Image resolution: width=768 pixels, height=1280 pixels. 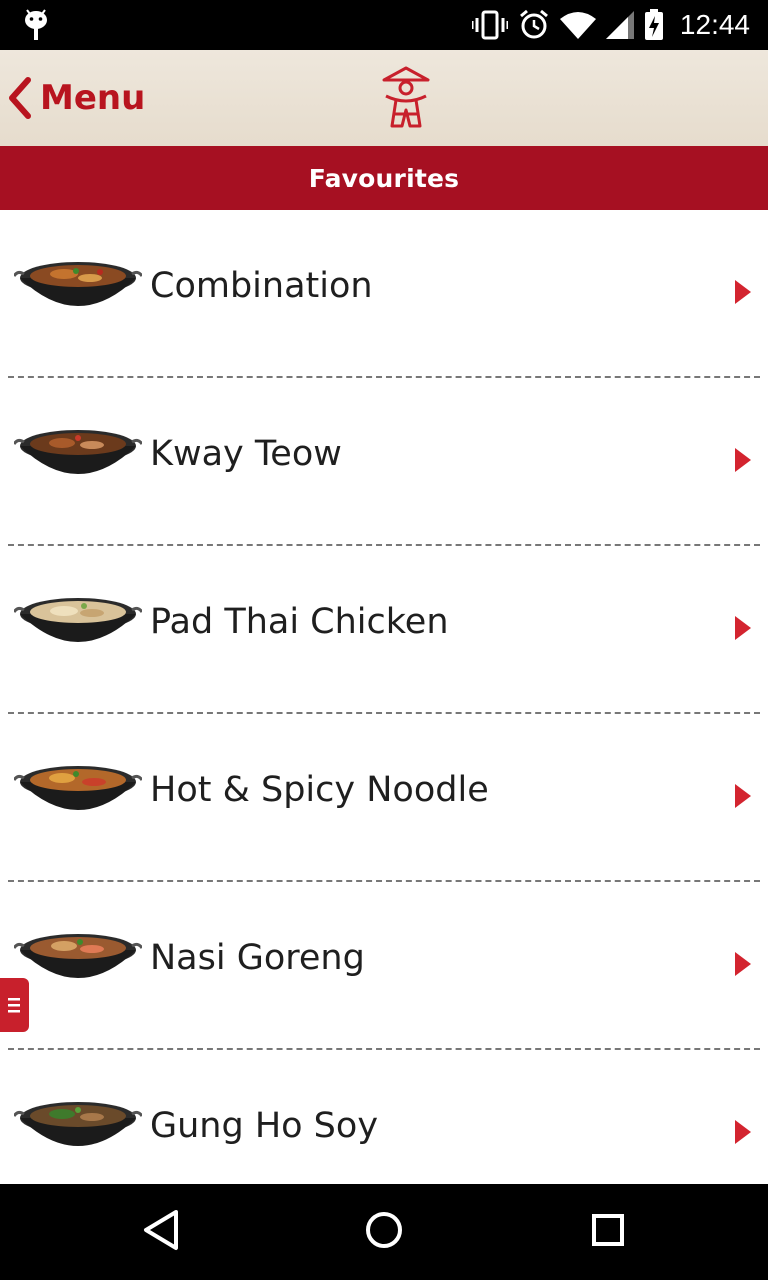 I want to click on home-circle-icon, so click(x=384, y=1230).